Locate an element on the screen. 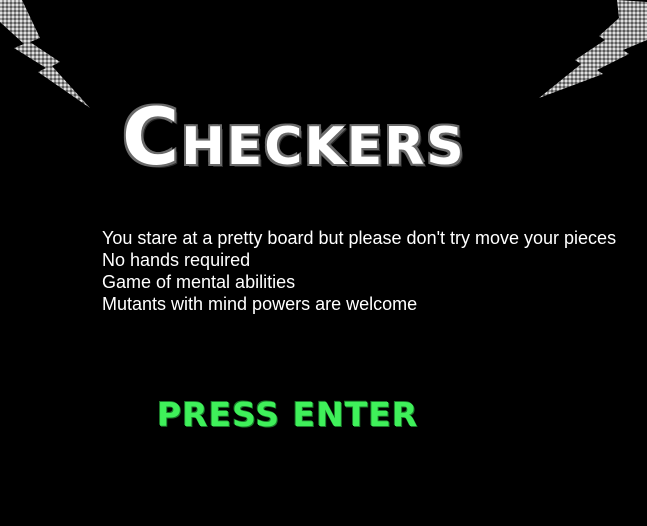 The image size is (647, 526). lightning-bolt-left-icon is located at coordinates (45, 54).